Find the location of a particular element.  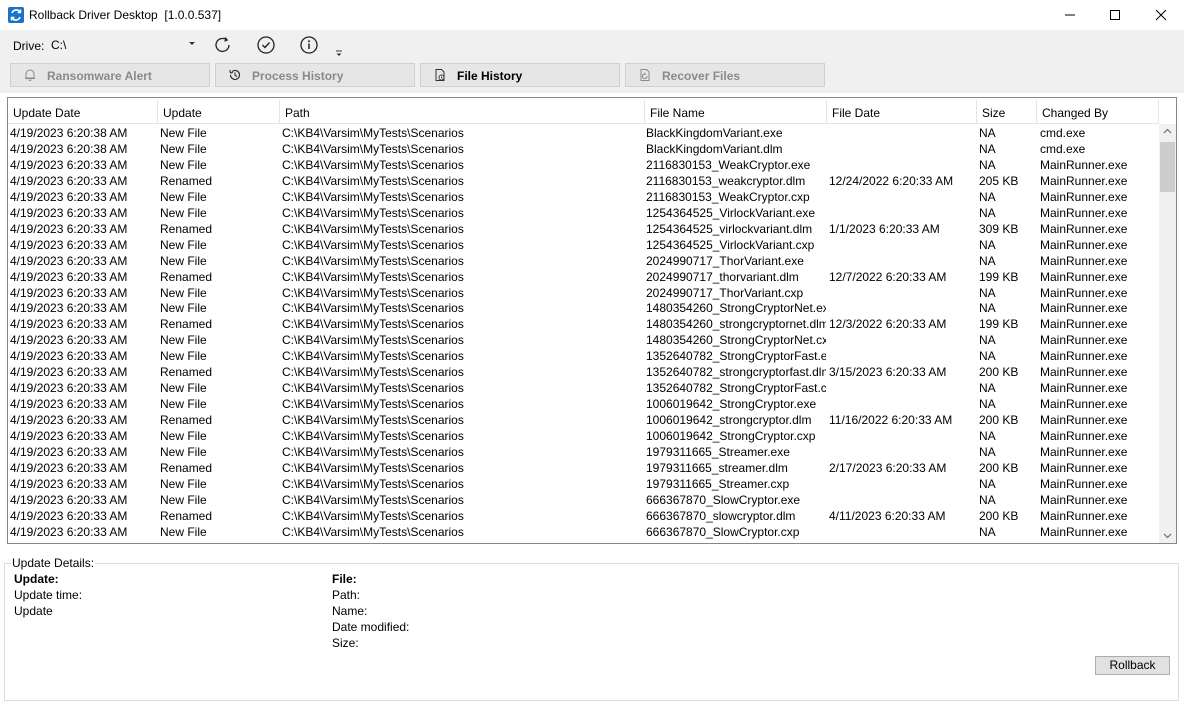

size-label: Size: is located at coordinates (345, 643).